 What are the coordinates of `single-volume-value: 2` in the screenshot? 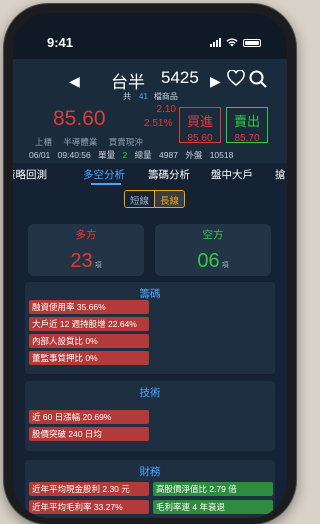 It's located at (125, 155).